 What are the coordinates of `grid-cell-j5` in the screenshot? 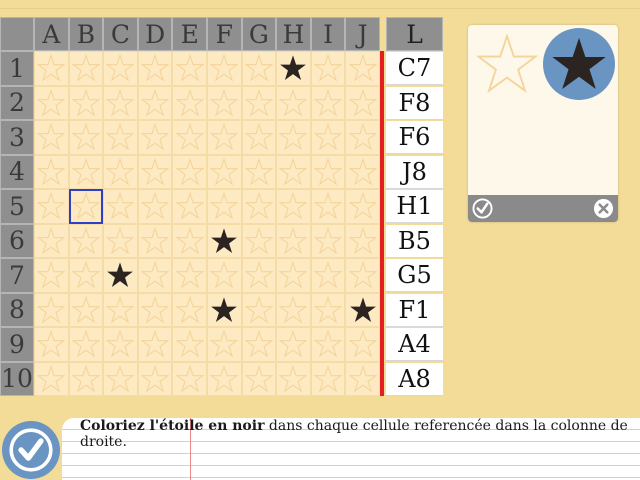 It's located at (362, 206).